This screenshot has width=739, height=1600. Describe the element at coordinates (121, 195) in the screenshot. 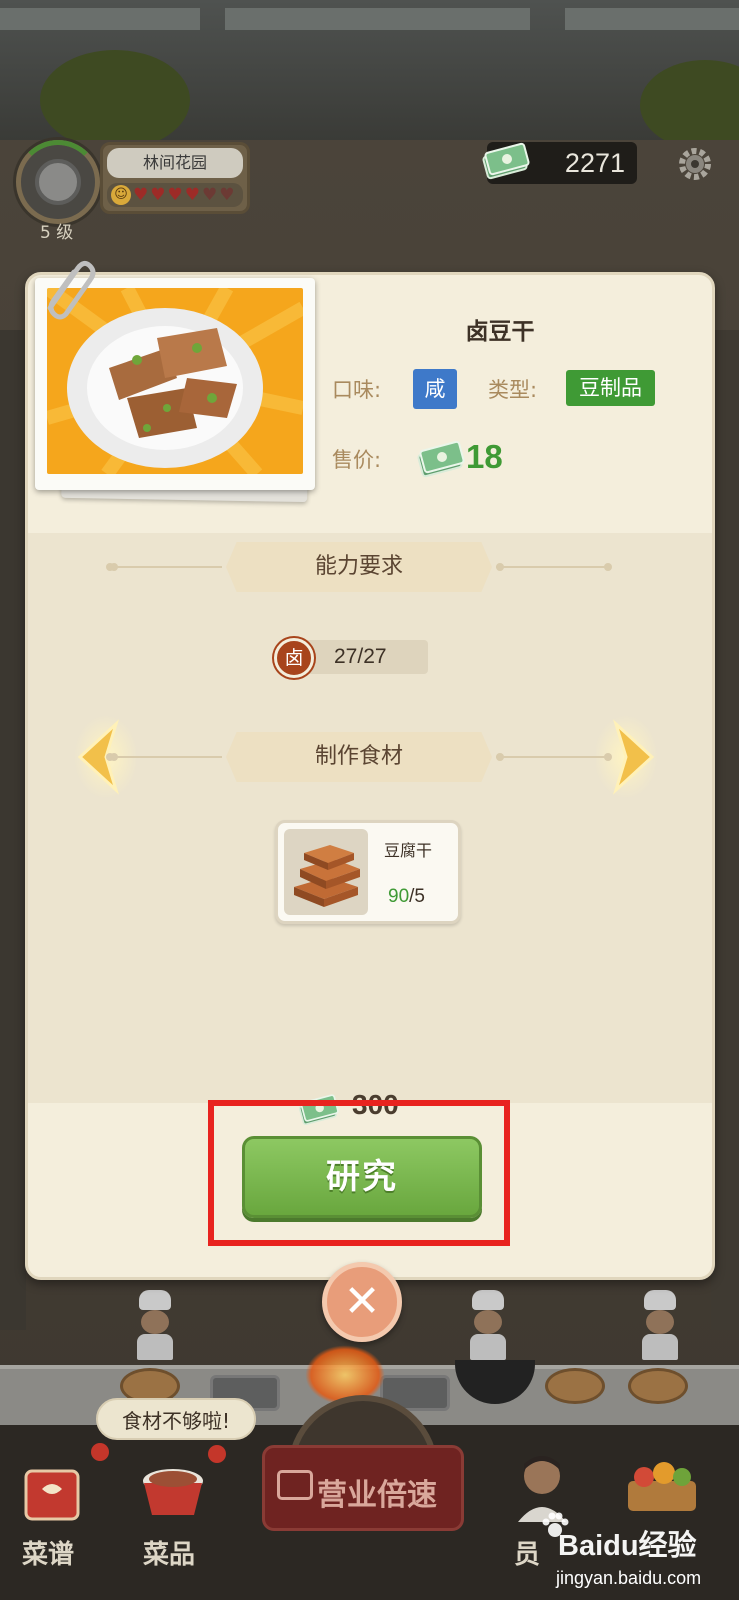

I see `smiley-icon: ☺` at that location.